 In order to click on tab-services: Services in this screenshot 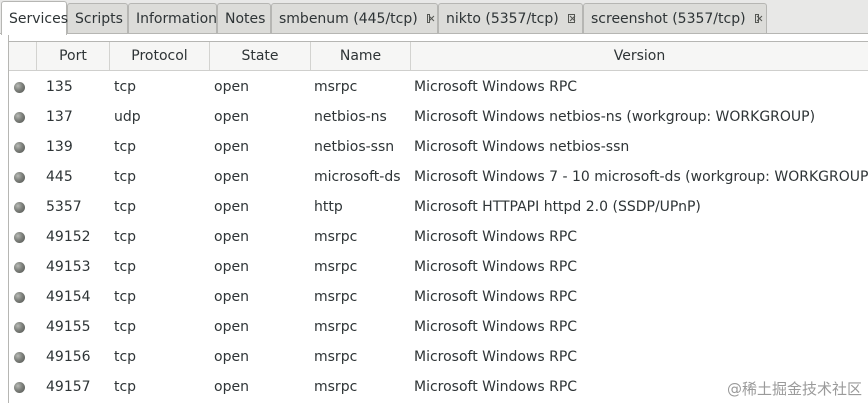, I will do `click(35, 18)`.